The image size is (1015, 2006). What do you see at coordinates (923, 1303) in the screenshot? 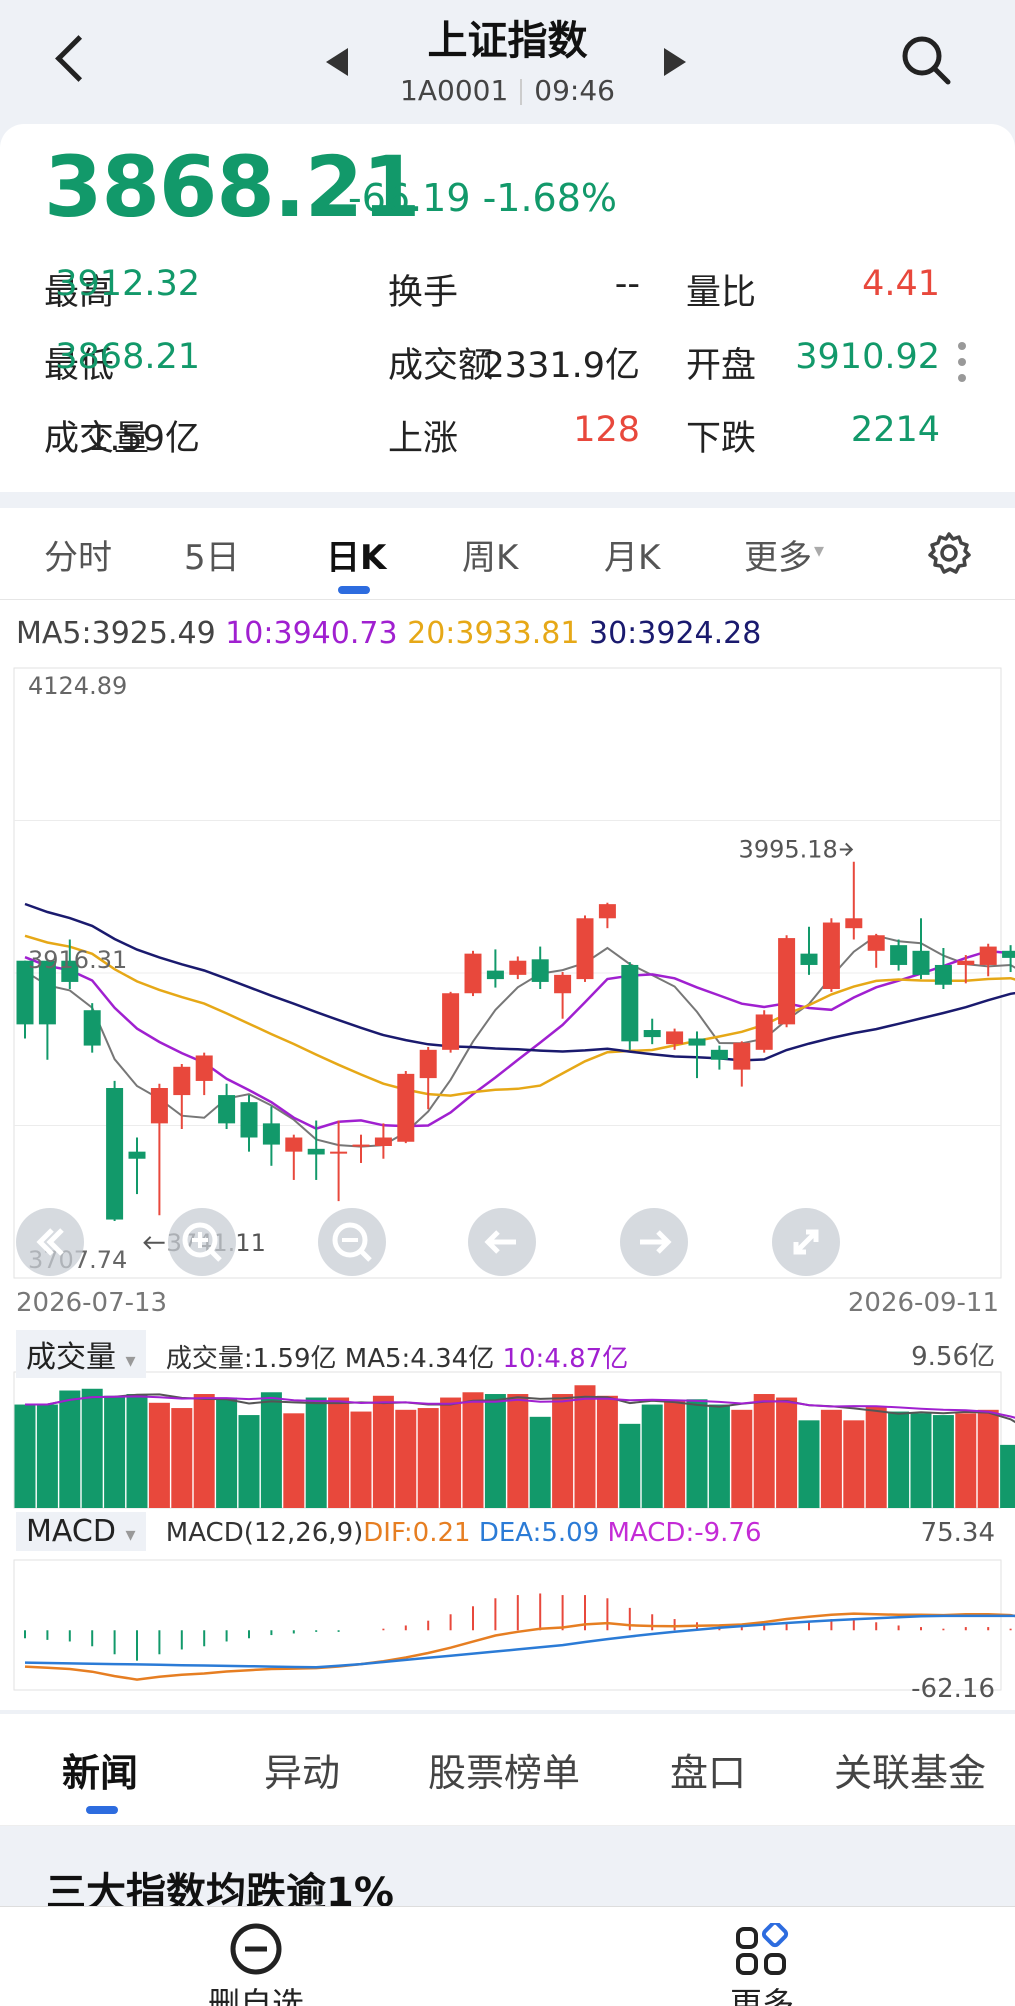
I see `end-date: 2026-09-11` at bounding box center [923, 1303].